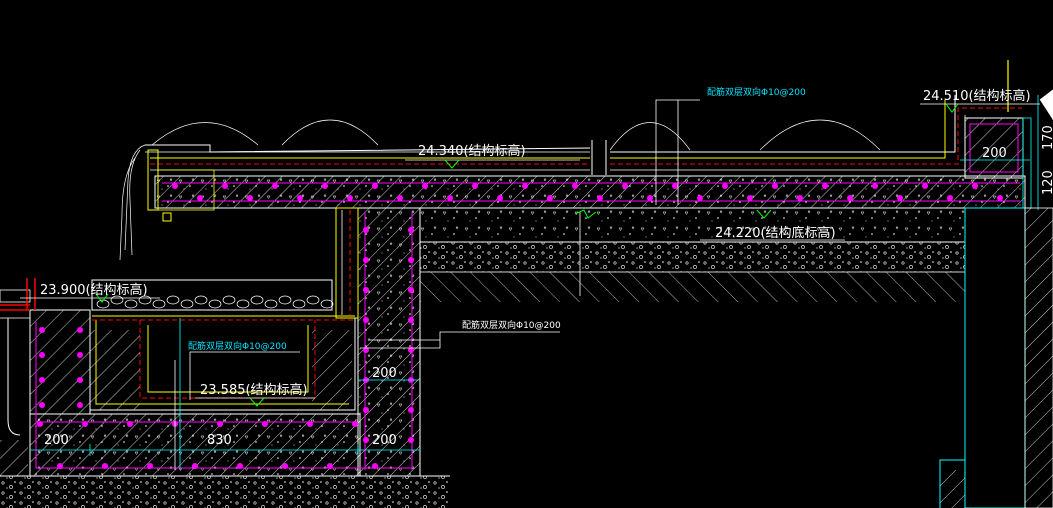  What do you see at coordinates (1047, 137) in the screenshot?
I see `dim-side-170: 170` at bounding box center [1047, 137].